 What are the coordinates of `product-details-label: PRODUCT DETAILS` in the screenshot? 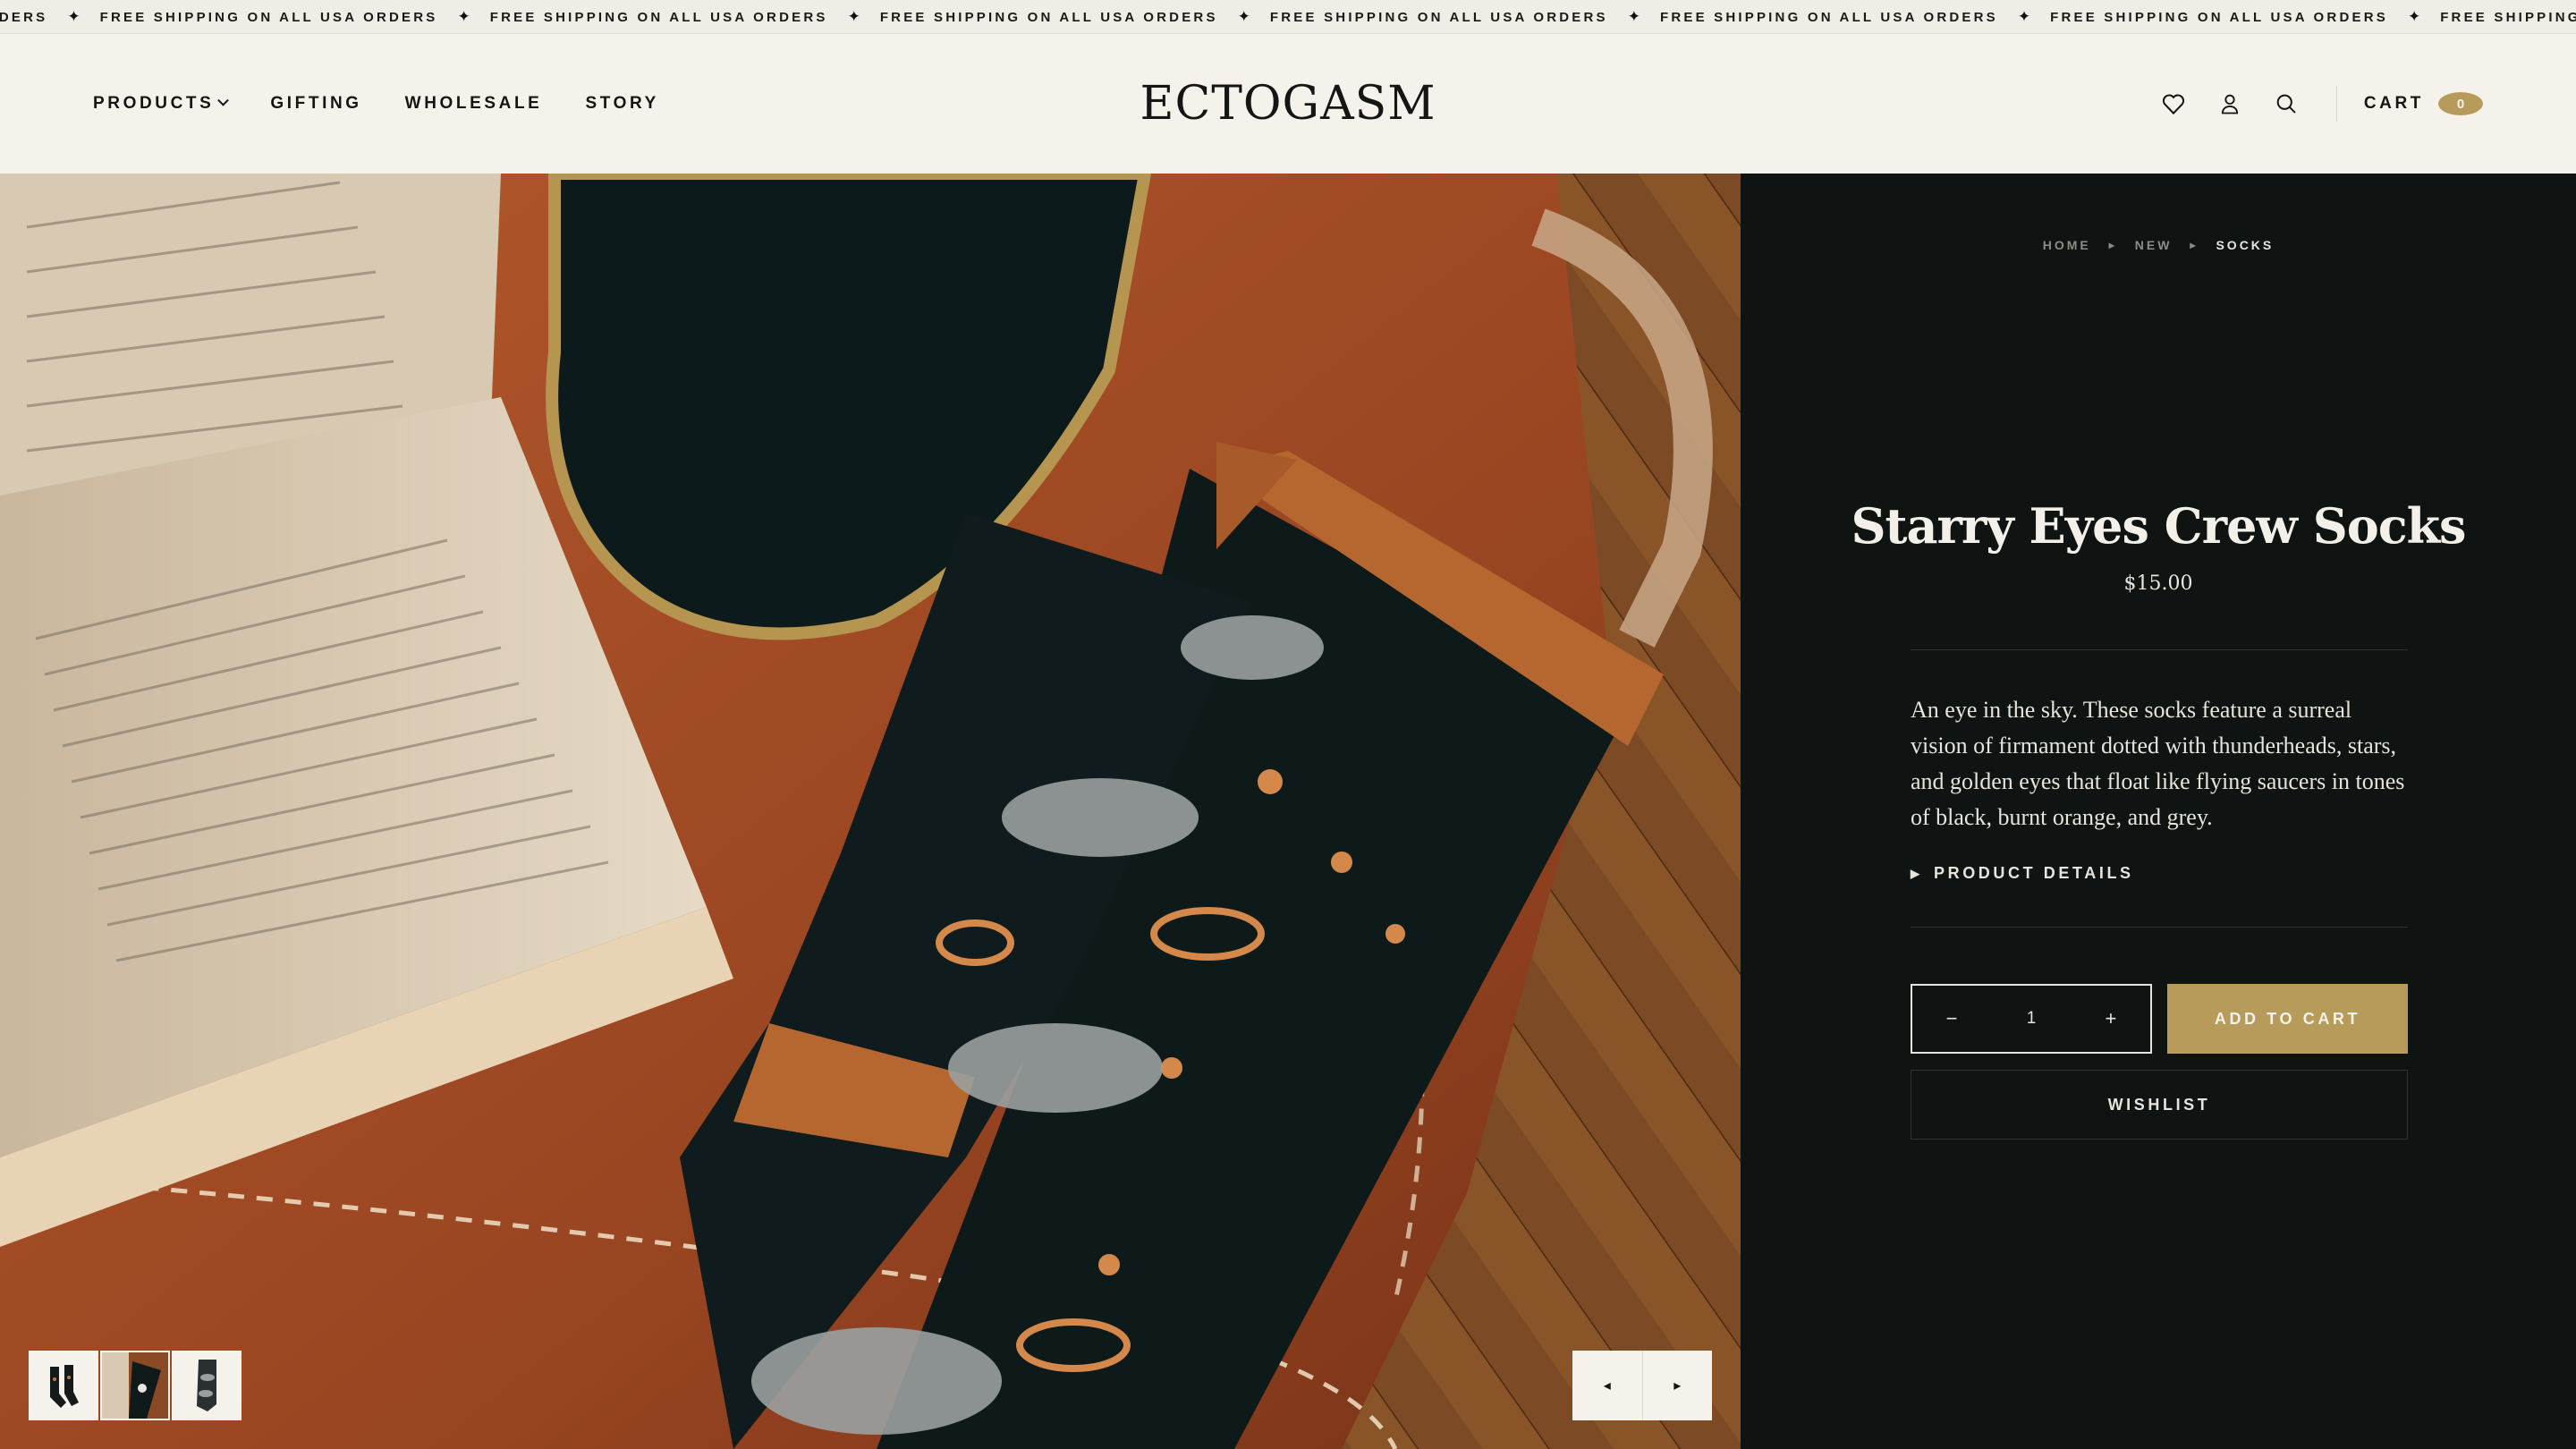 It's located at (2034, 873).